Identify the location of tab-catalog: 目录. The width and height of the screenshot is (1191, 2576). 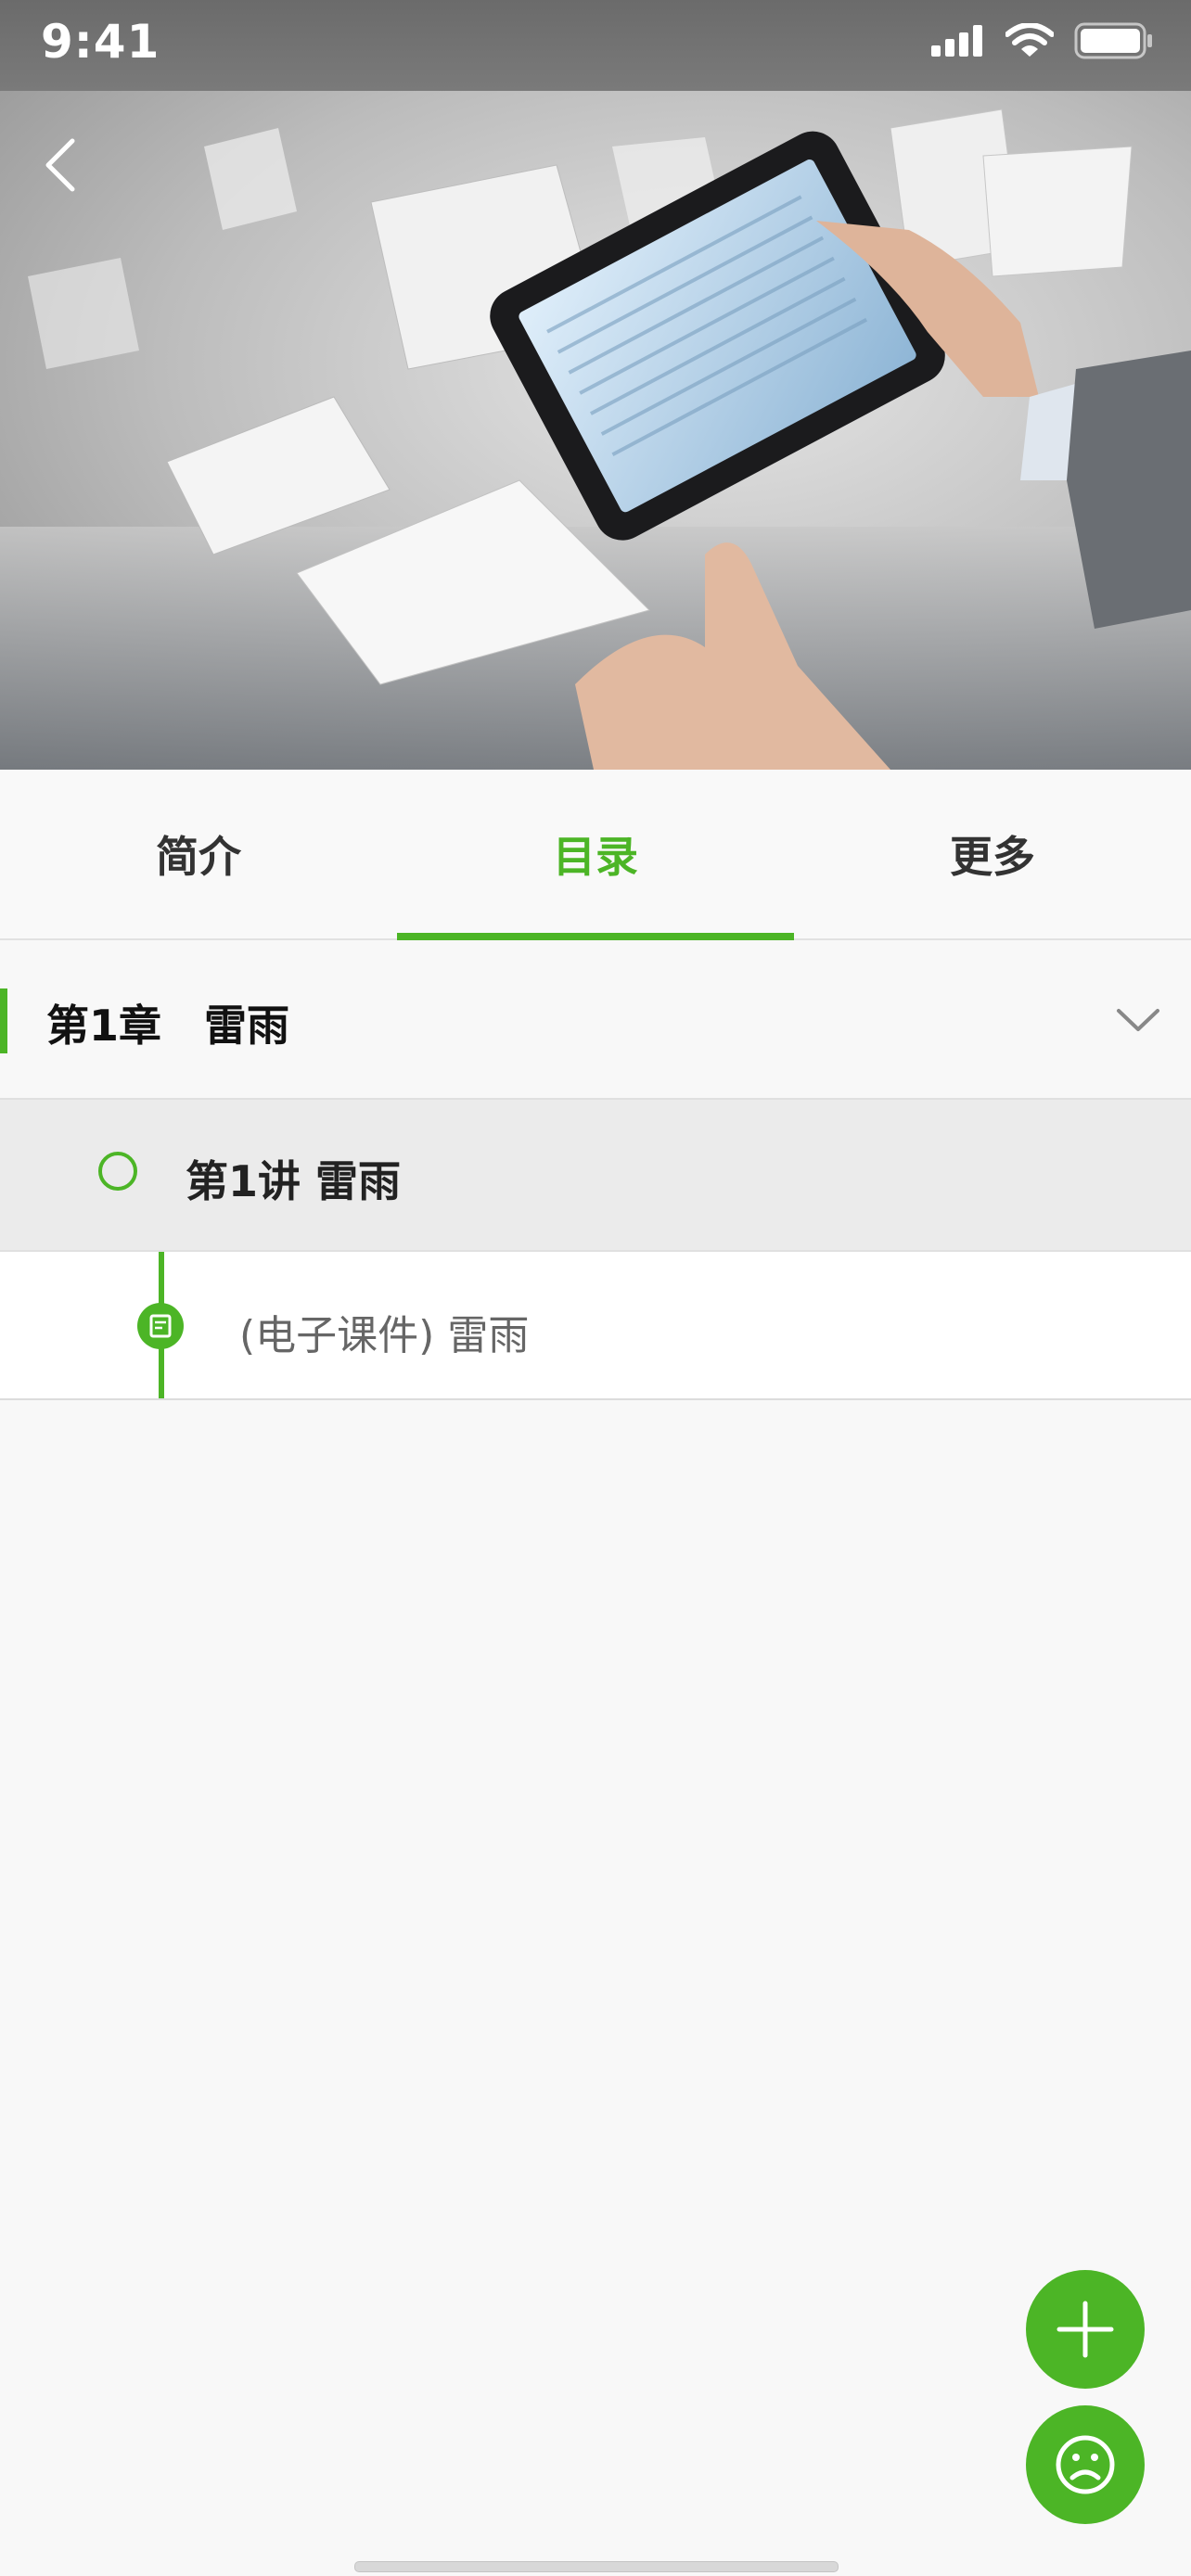
(595, 855).